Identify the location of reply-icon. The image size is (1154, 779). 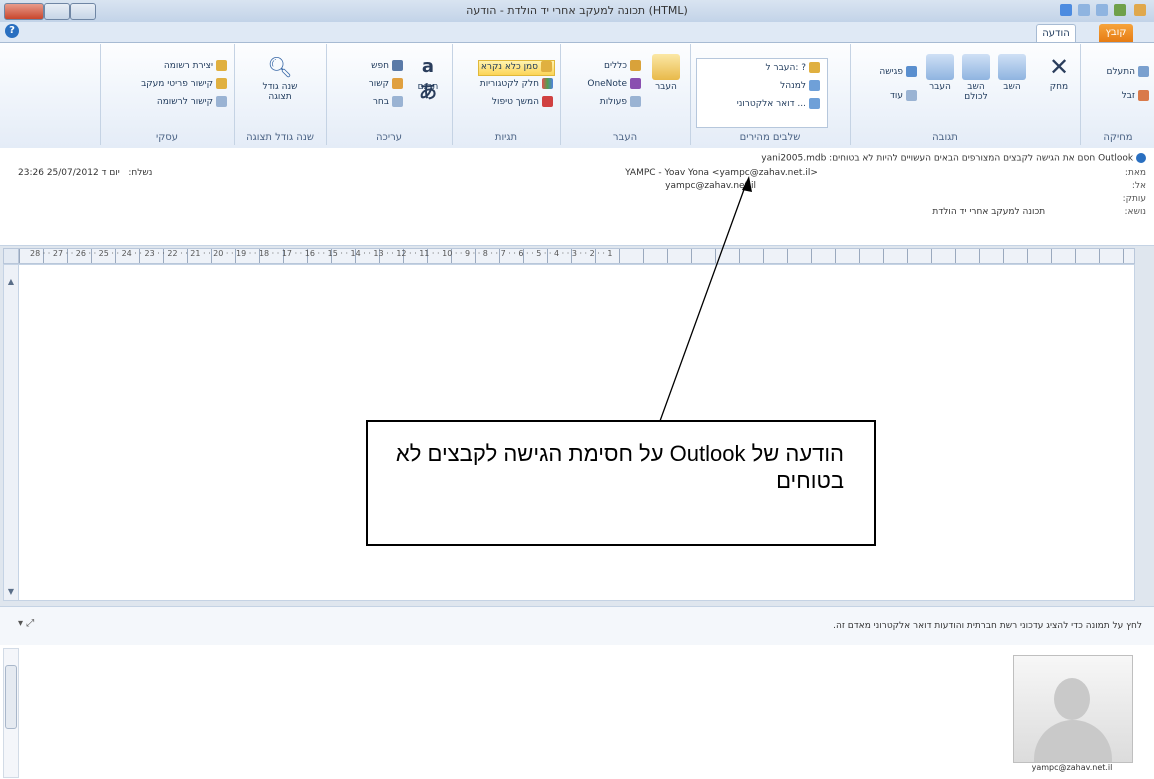
(1012, 67).